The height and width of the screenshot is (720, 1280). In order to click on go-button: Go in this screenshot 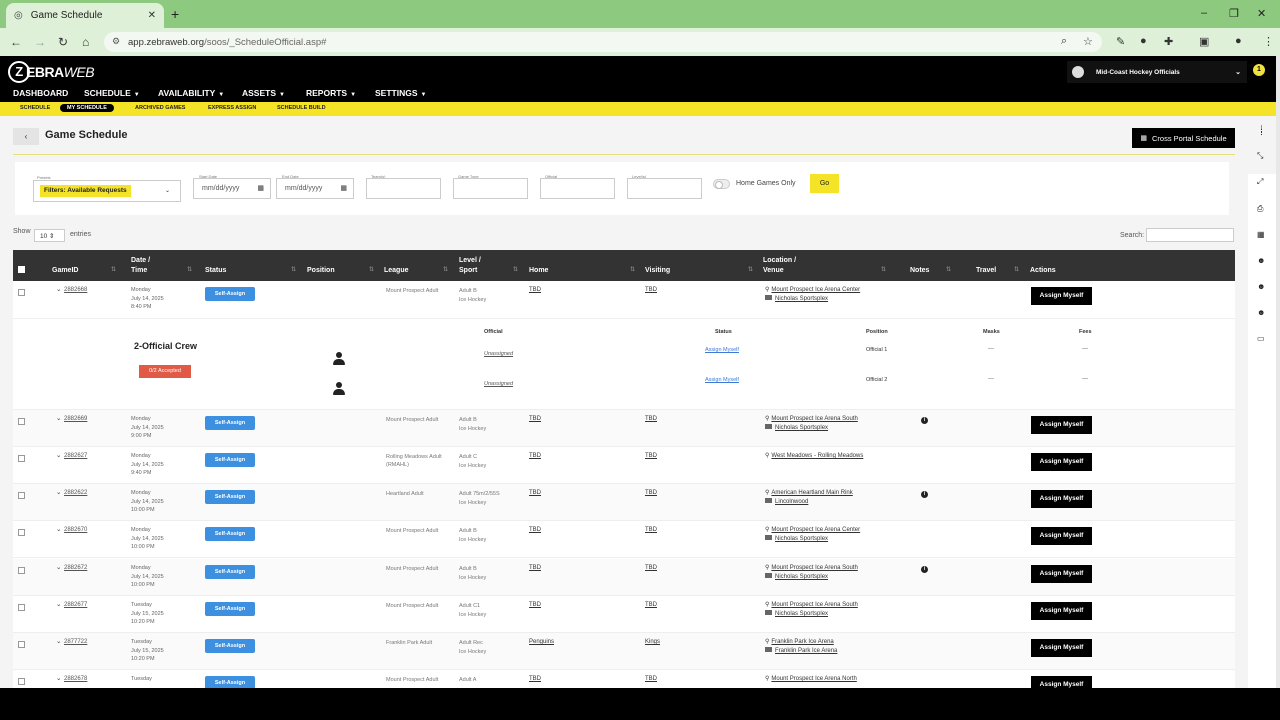, I will do `click(824, 183)`.